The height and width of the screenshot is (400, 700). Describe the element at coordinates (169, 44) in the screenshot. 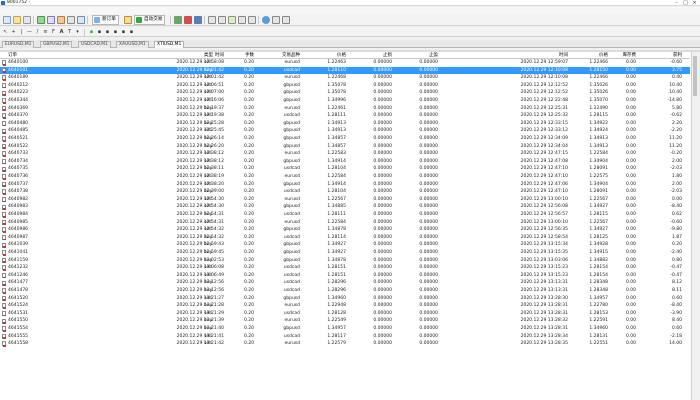

I see `chart-tab-xtiusd: XTIUSD,M1` at that location.